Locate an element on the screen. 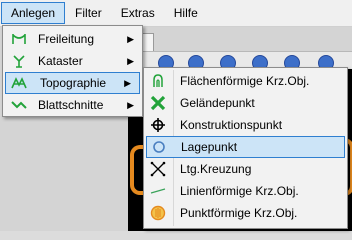 This screenshot has width=352, height=240. menubar: Anlegen Filter Extras Hilfe is located at coordinates (176, 13).